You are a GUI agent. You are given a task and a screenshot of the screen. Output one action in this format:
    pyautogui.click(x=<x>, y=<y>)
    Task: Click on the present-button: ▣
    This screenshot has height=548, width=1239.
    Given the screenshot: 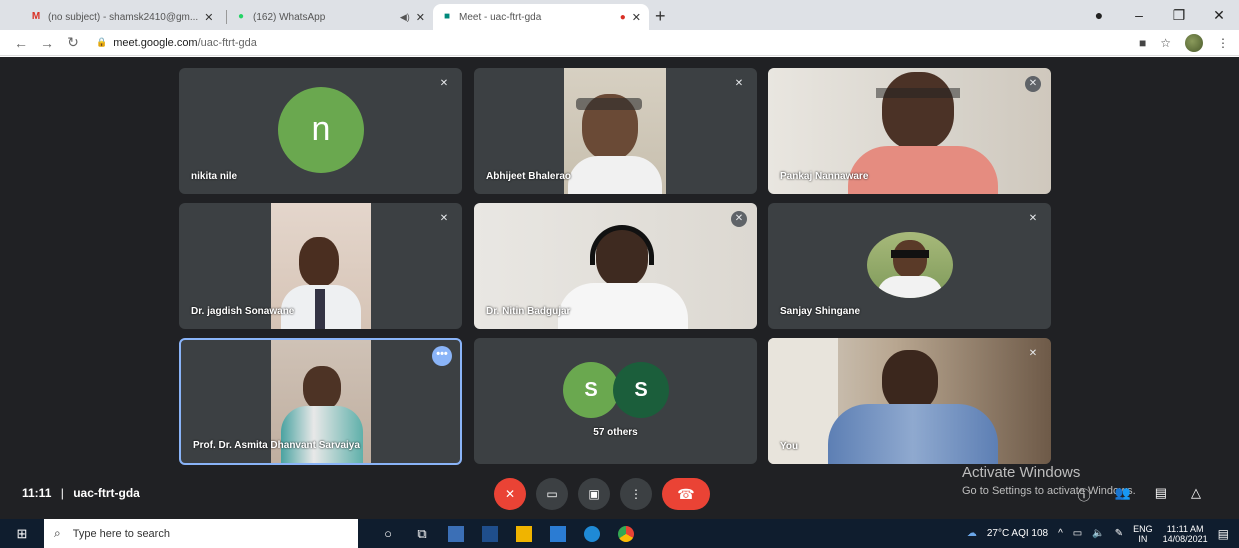 What is the action you would take?
    pyautogui.click(x=594, y=494)
    